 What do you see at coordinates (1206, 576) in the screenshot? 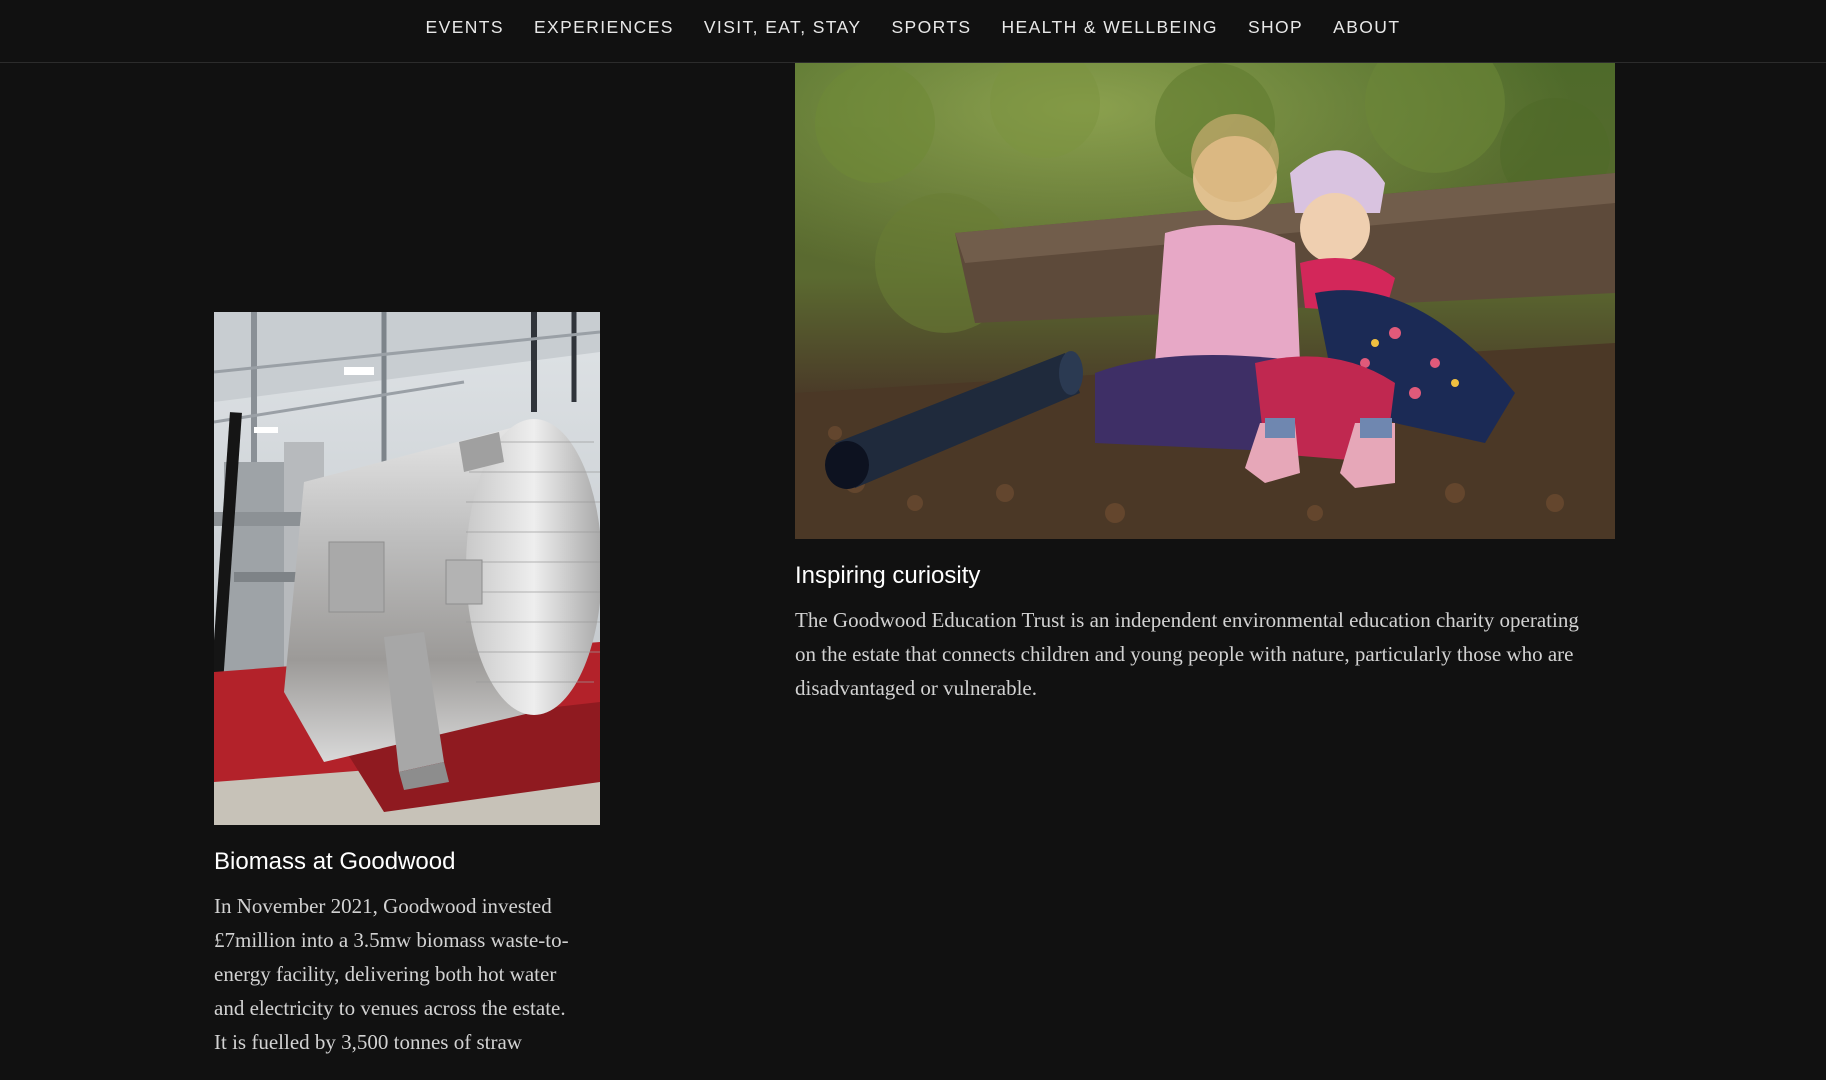
I see `education-card-title: Inspiring curiosity` at bounding box center [1206, 576].